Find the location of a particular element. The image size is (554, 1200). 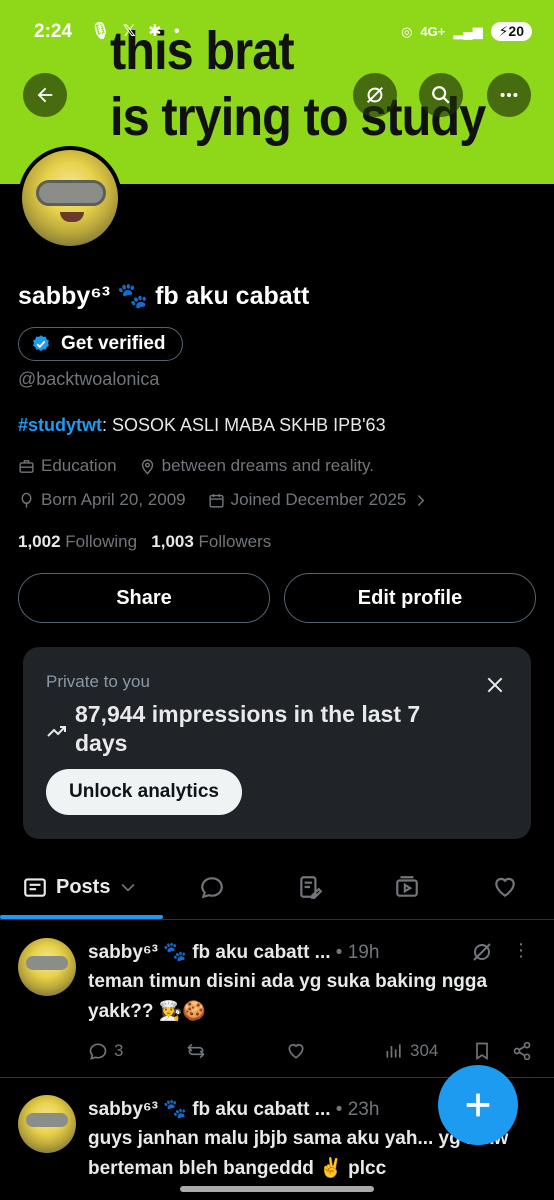

balloon-icon is located at coordinates (26, 500).